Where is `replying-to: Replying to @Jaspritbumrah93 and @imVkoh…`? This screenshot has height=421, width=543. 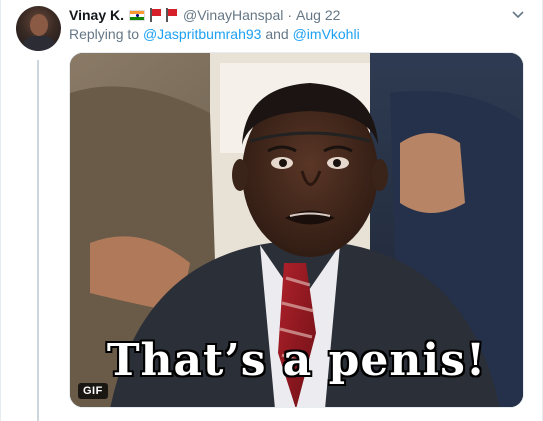 replying-to: Replying to @Jaspritbumrah93 and @imVkoh… is located at coordinates (214, 34).